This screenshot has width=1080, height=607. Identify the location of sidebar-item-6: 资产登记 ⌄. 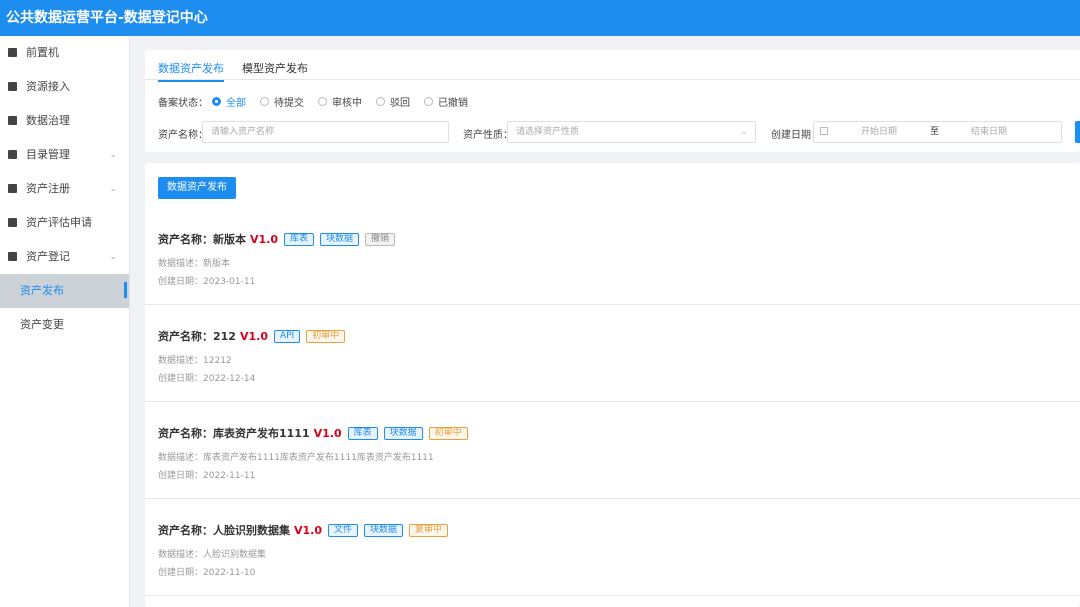
(64, 257).